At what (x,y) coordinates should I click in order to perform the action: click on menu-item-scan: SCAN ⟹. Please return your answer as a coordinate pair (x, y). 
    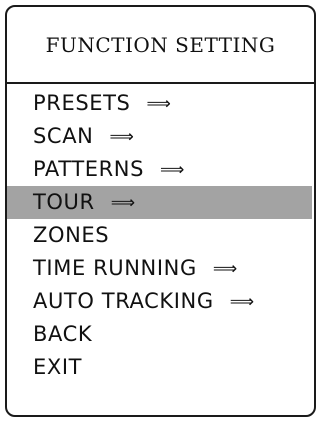
    Looking at the image, I should click on (160, 136).